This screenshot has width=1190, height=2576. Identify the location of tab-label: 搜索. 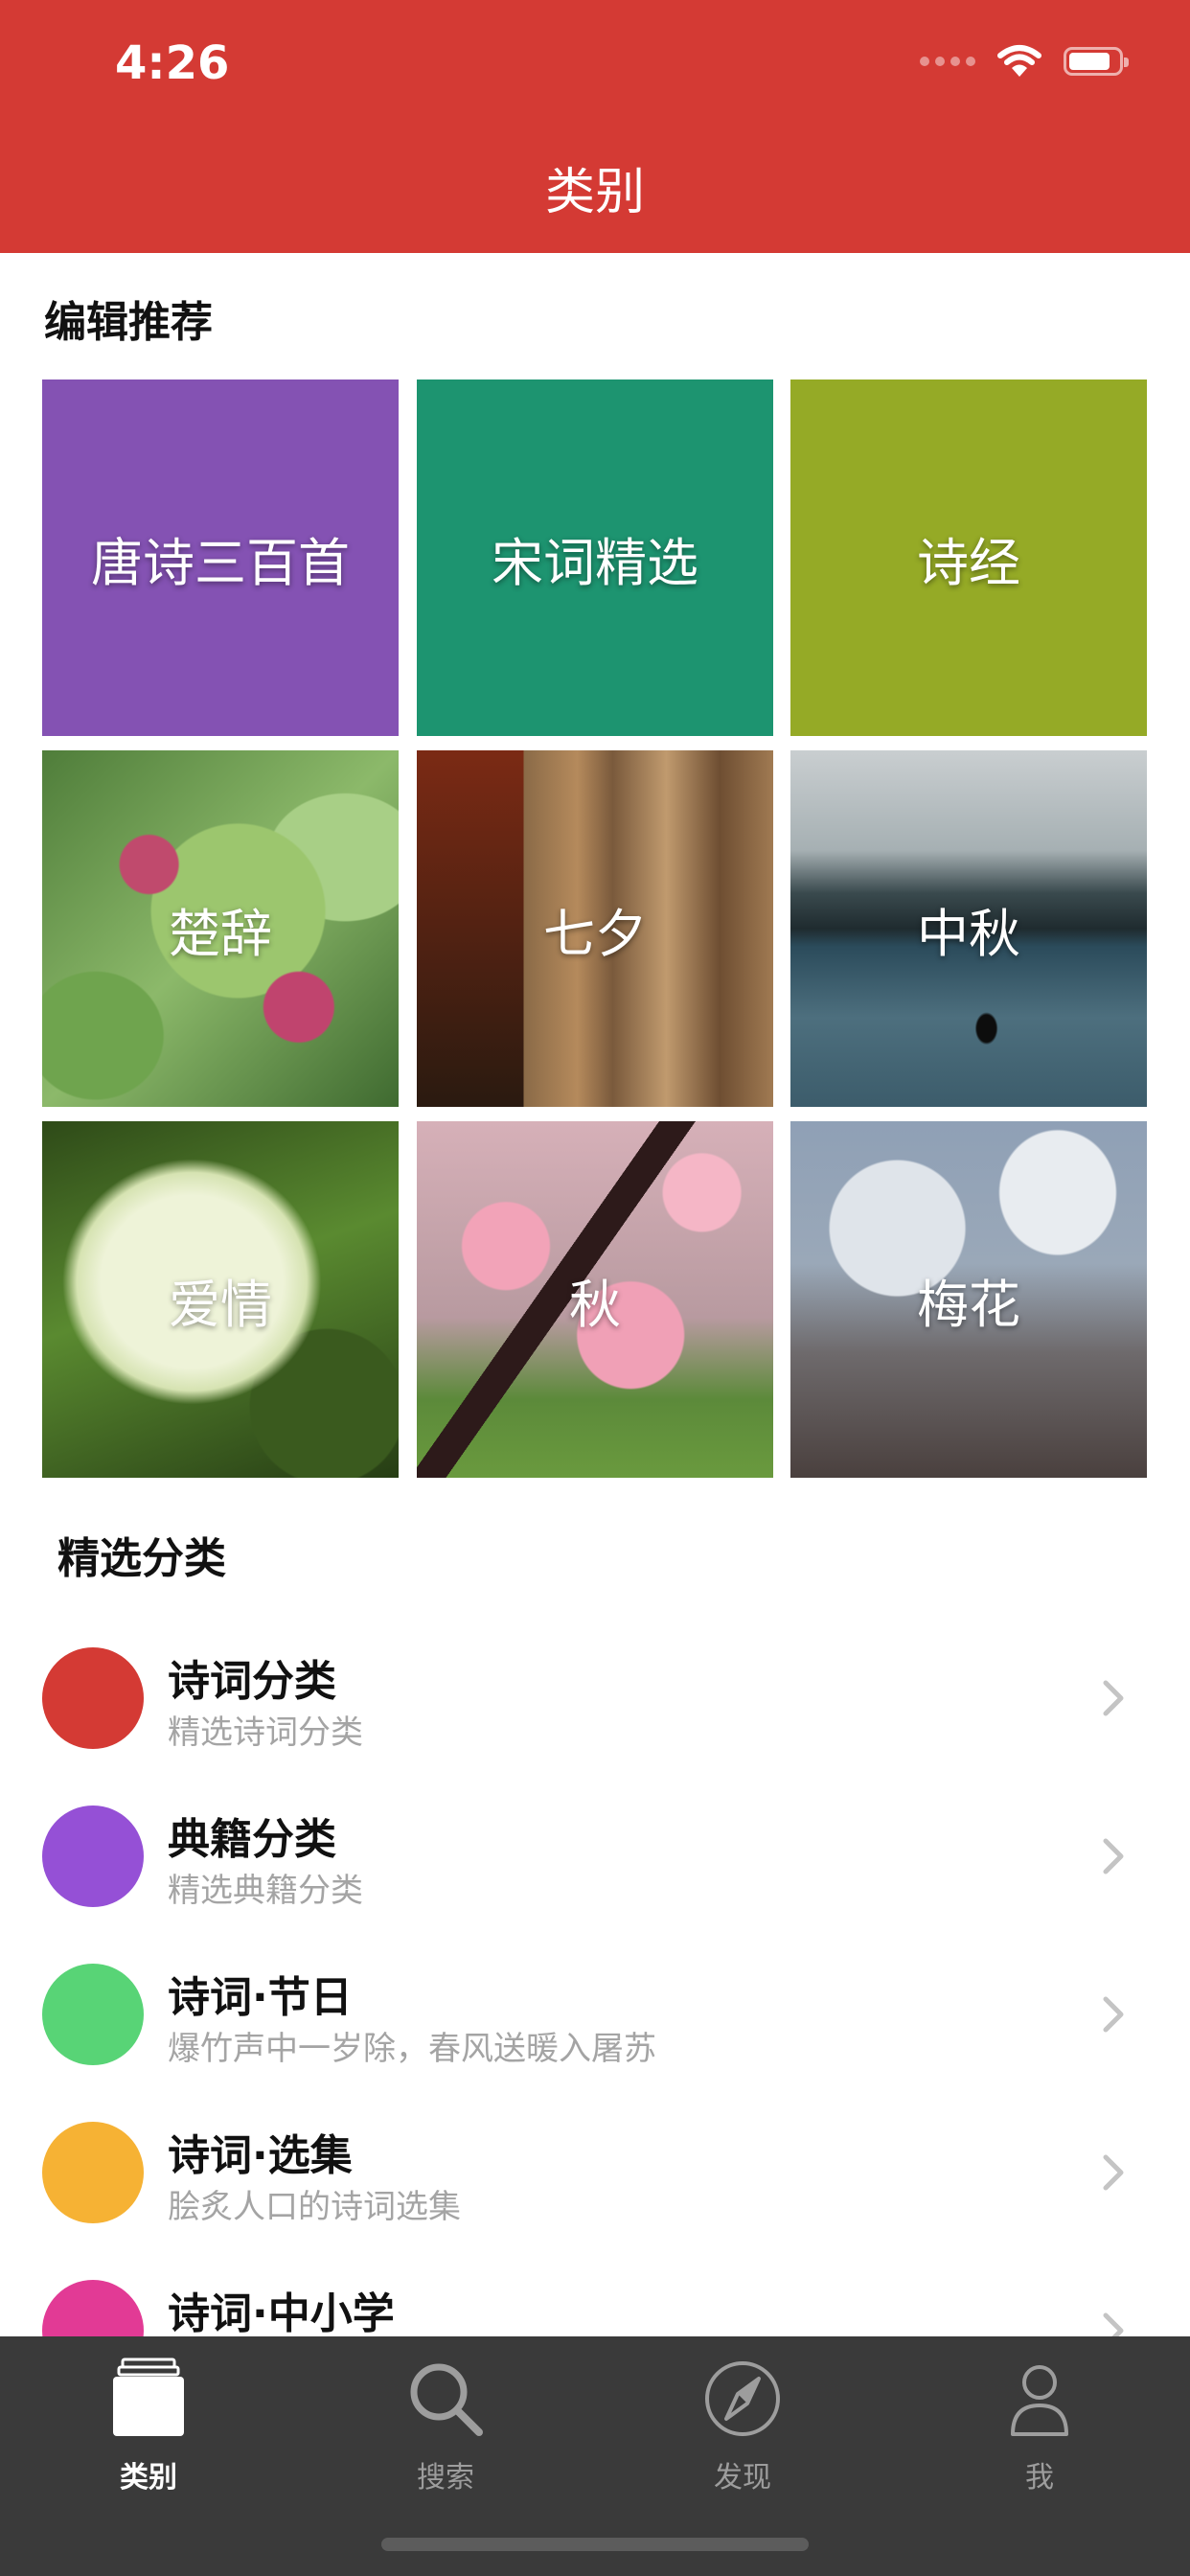
(445, 2478).